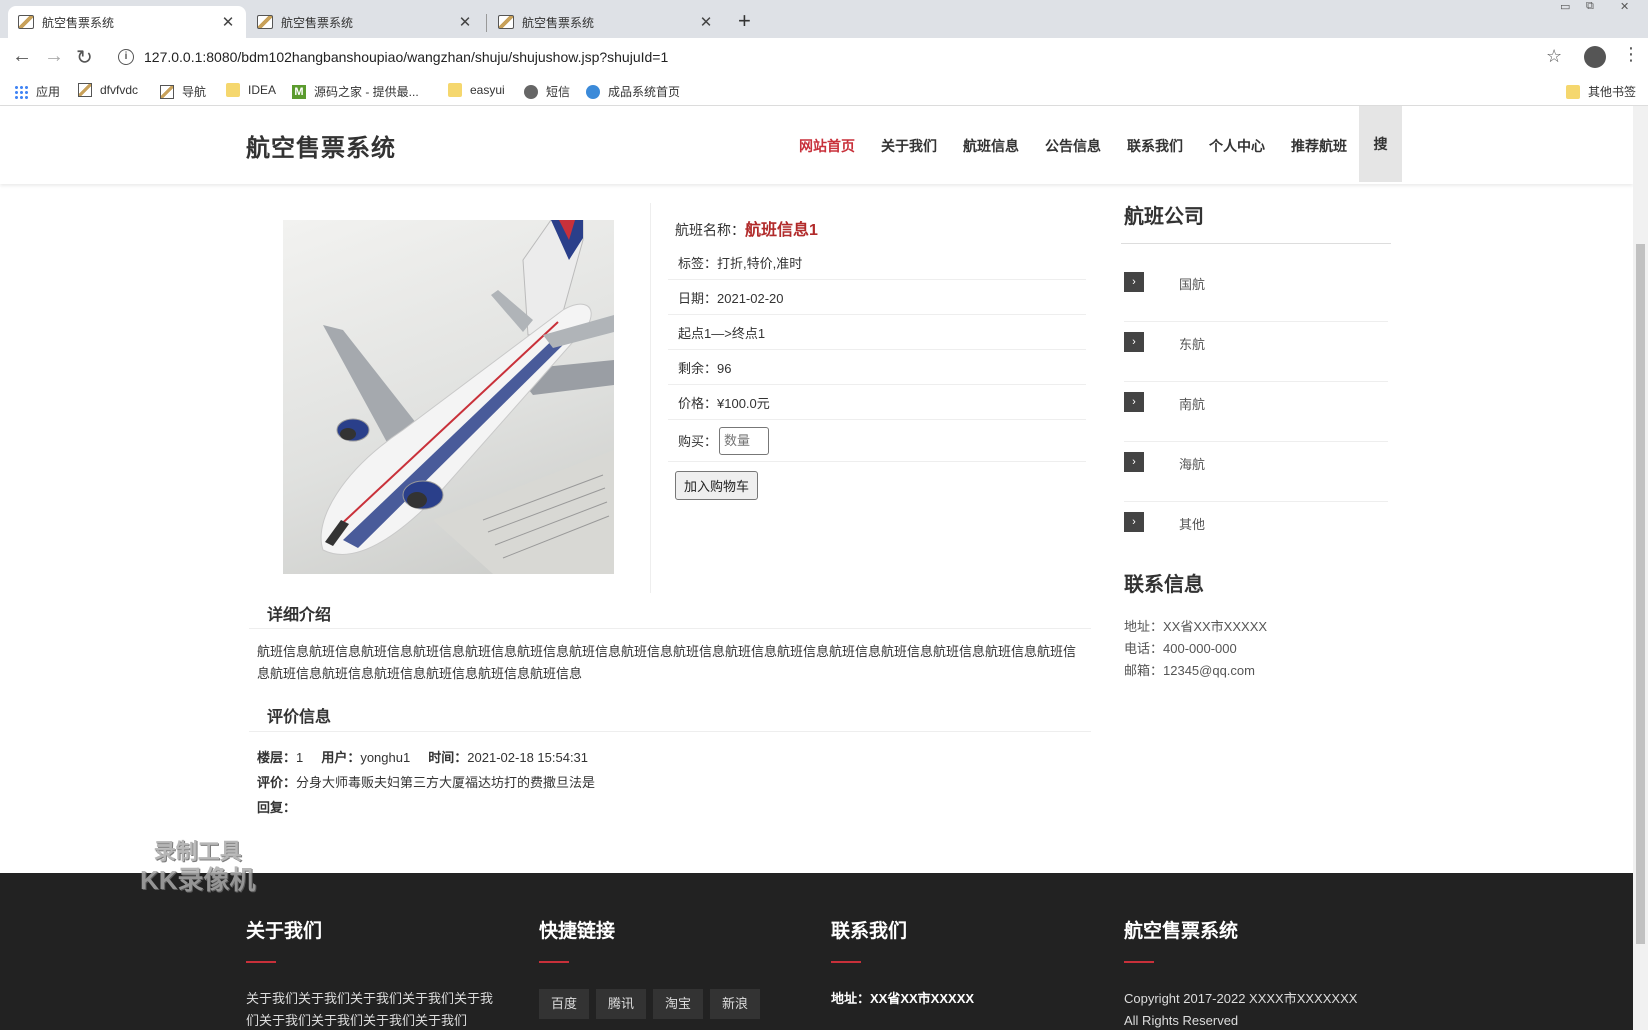  I want to click on new-tab-icon: +, so click(744, 21).